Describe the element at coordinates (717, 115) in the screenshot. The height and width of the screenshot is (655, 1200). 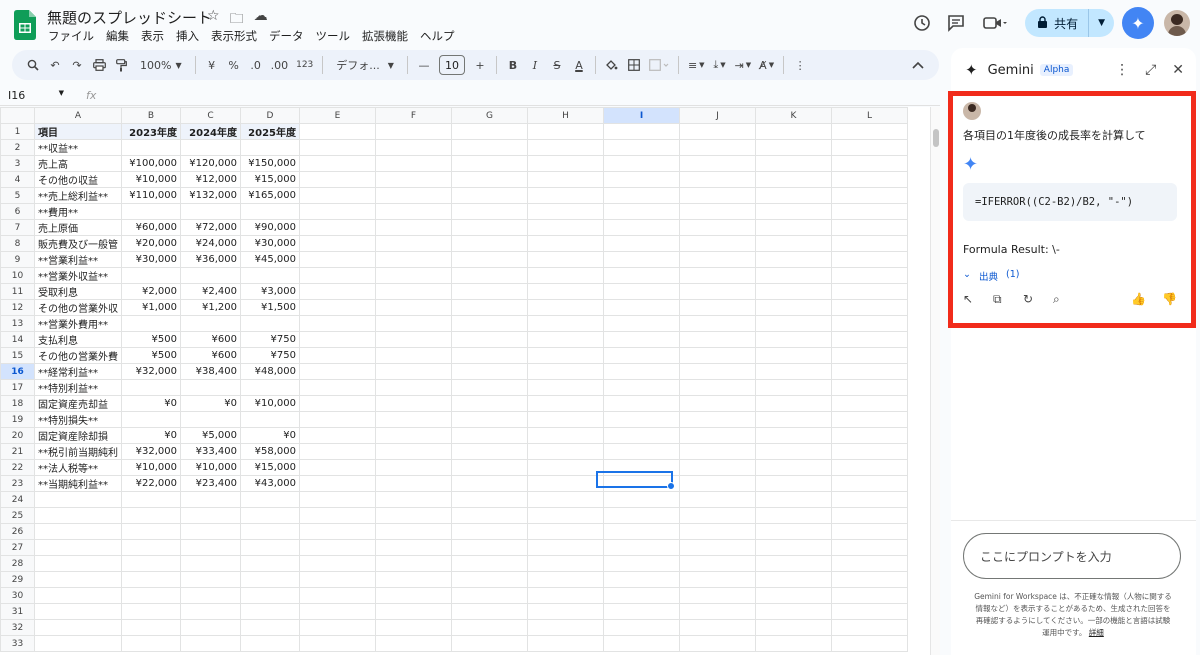
I see `column-header: J` at that location.